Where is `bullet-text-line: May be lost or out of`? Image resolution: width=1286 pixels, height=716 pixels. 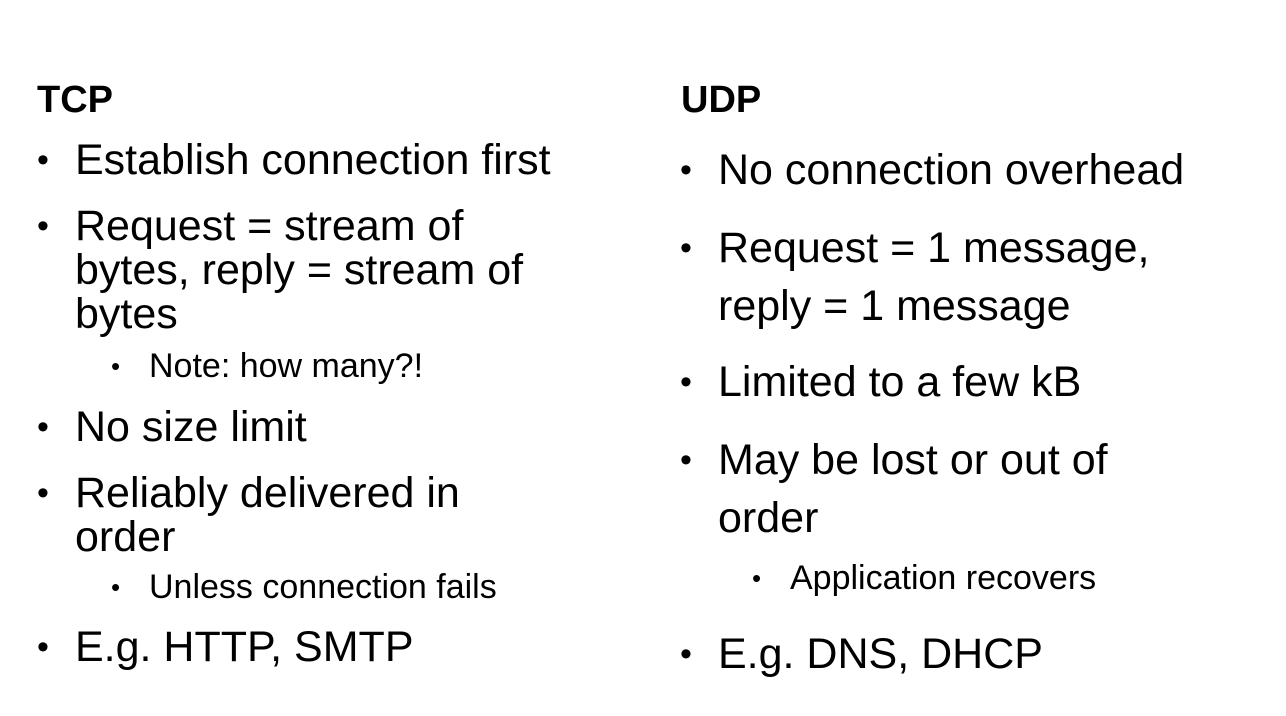 bullet-text-line: May be lost or out of is located at coordinates (913, 460).